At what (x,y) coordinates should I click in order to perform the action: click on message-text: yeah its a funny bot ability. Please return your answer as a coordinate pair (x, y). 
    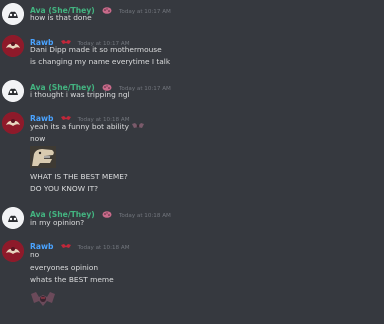
    Looking at the image, I should click on (80, 126).